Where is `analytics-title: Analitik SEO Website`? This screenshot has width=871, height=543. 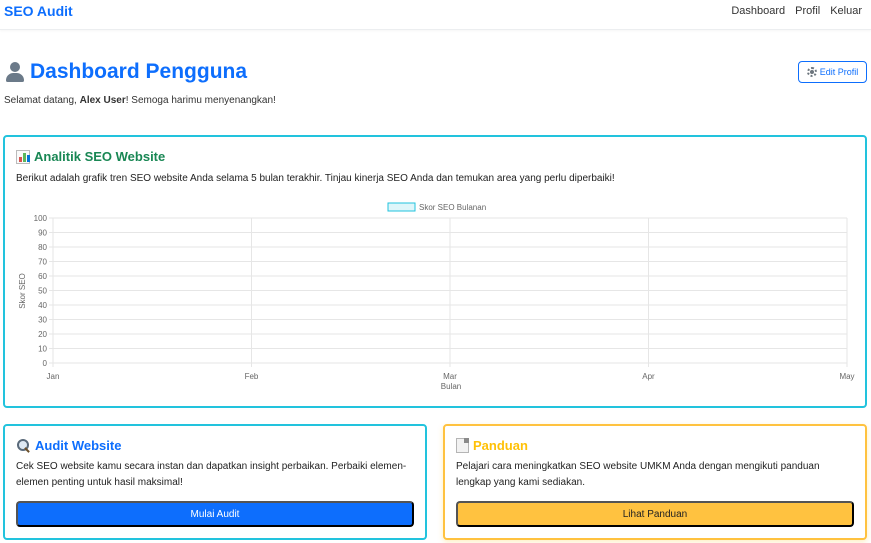 analytics-title: Analitik SEO Website is located at coordinates (90, 156).